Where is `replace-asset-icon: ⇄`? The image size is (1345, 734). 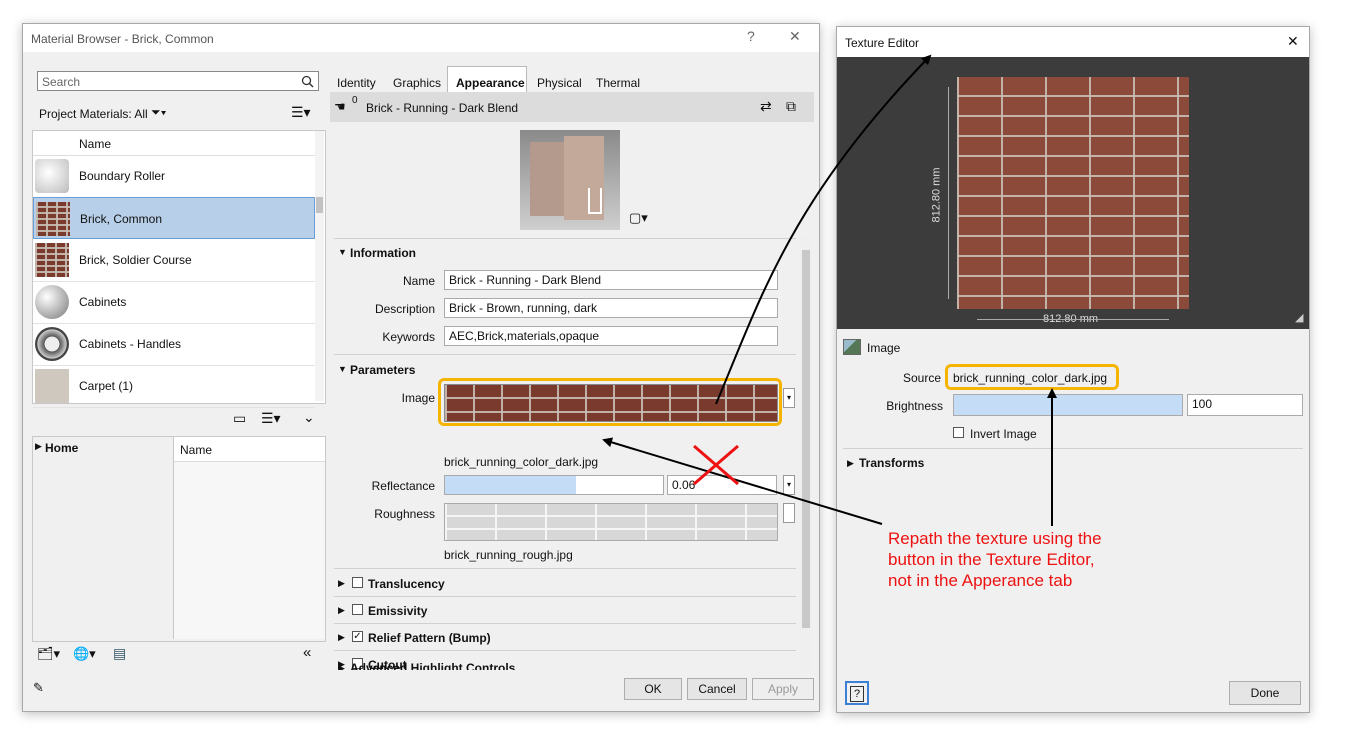
replace-asset-icon: ⇄ is located at coordinates (766, 106).